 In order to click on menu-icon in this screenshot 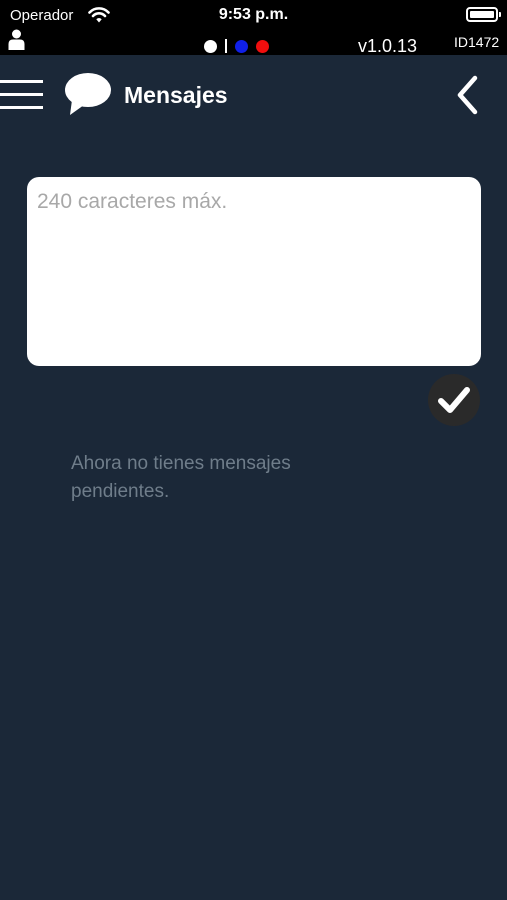, I will do `click(22, 94)`.